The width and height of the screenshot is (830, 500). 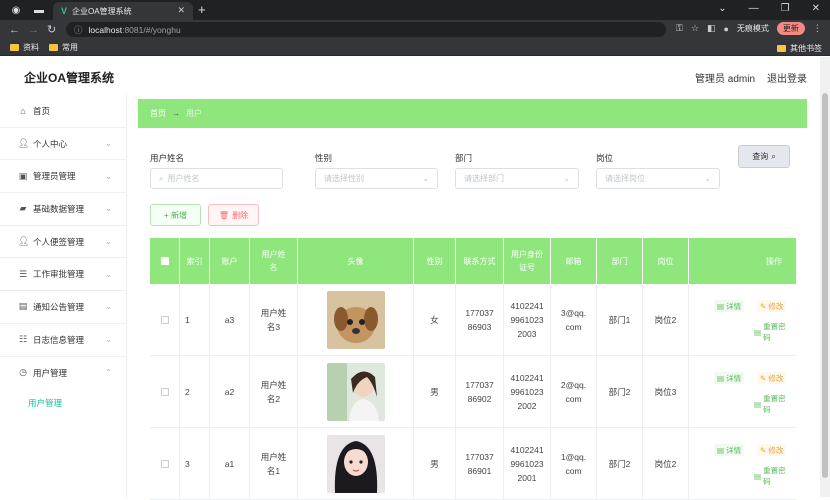 I want to click on name-input: ⌕ 用户姓名, so click(x=216, y=178).